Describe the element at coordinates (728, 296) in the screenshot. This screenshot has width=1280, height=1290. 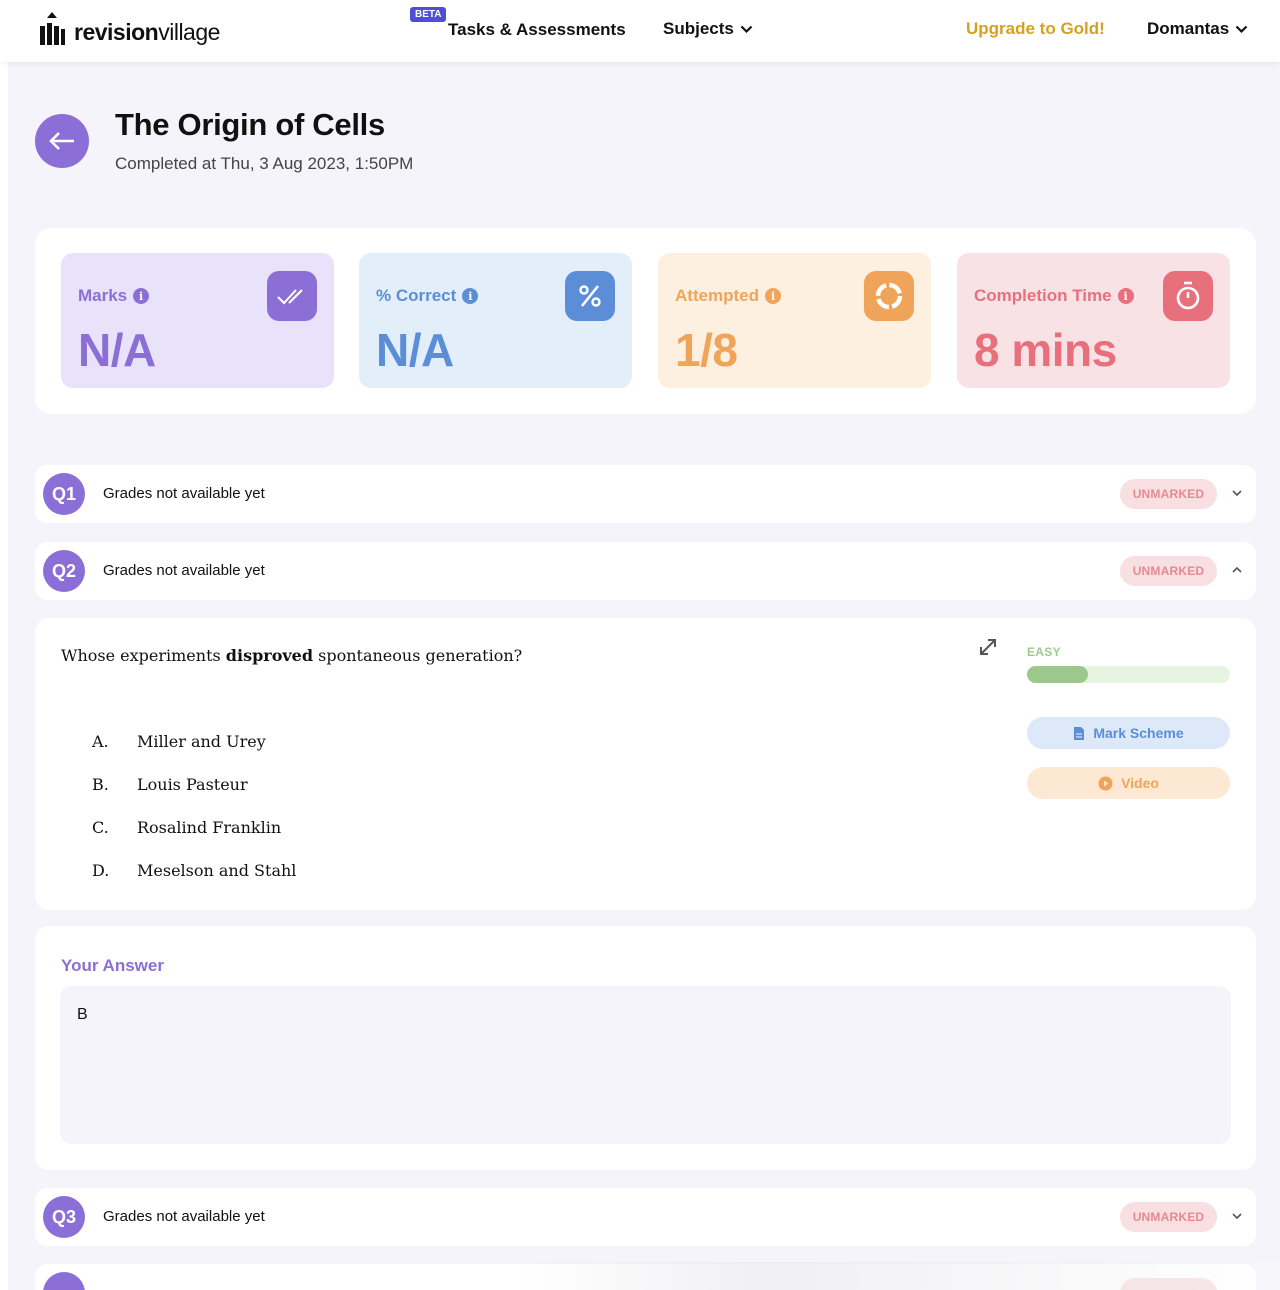
I see `stat-attempted-label: Attempted i` at that location.